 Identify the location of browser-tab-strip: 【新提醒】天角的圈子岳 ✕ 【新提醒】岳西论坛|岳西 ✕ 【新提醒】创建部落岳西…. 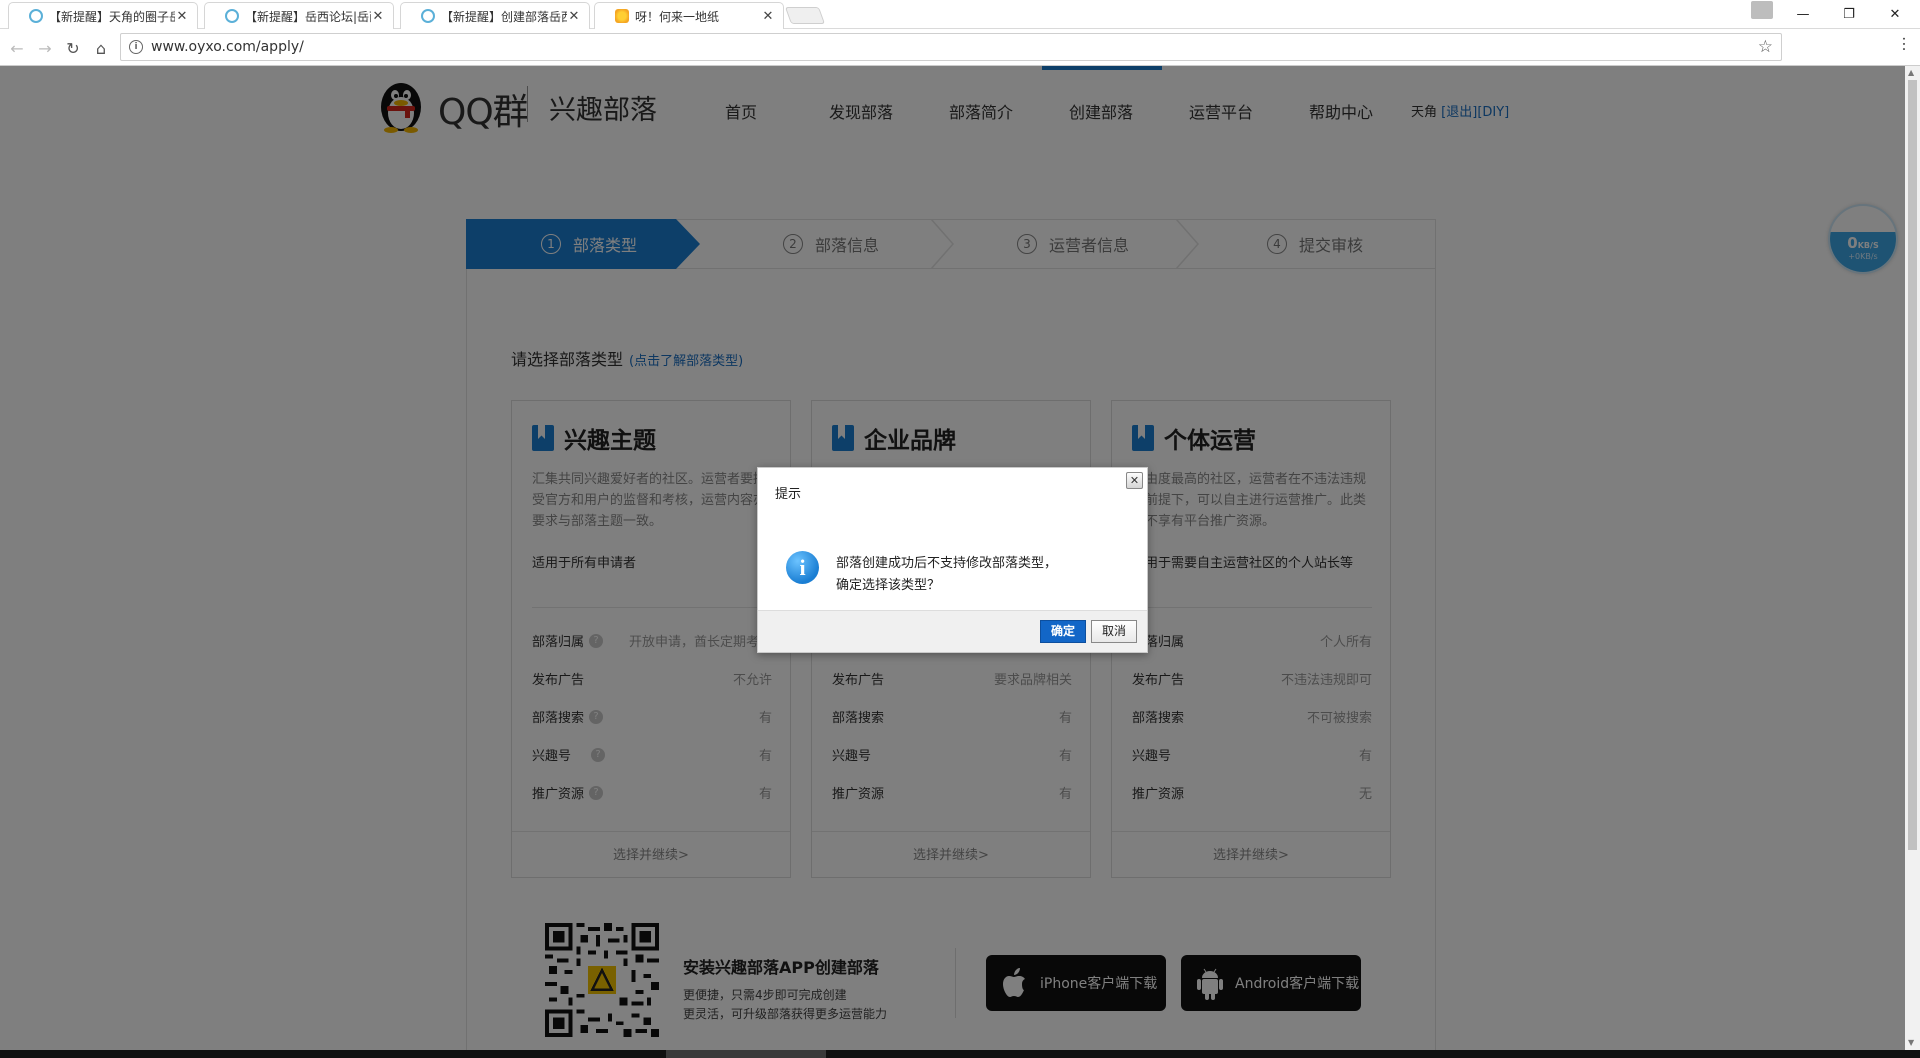
(960, 14).